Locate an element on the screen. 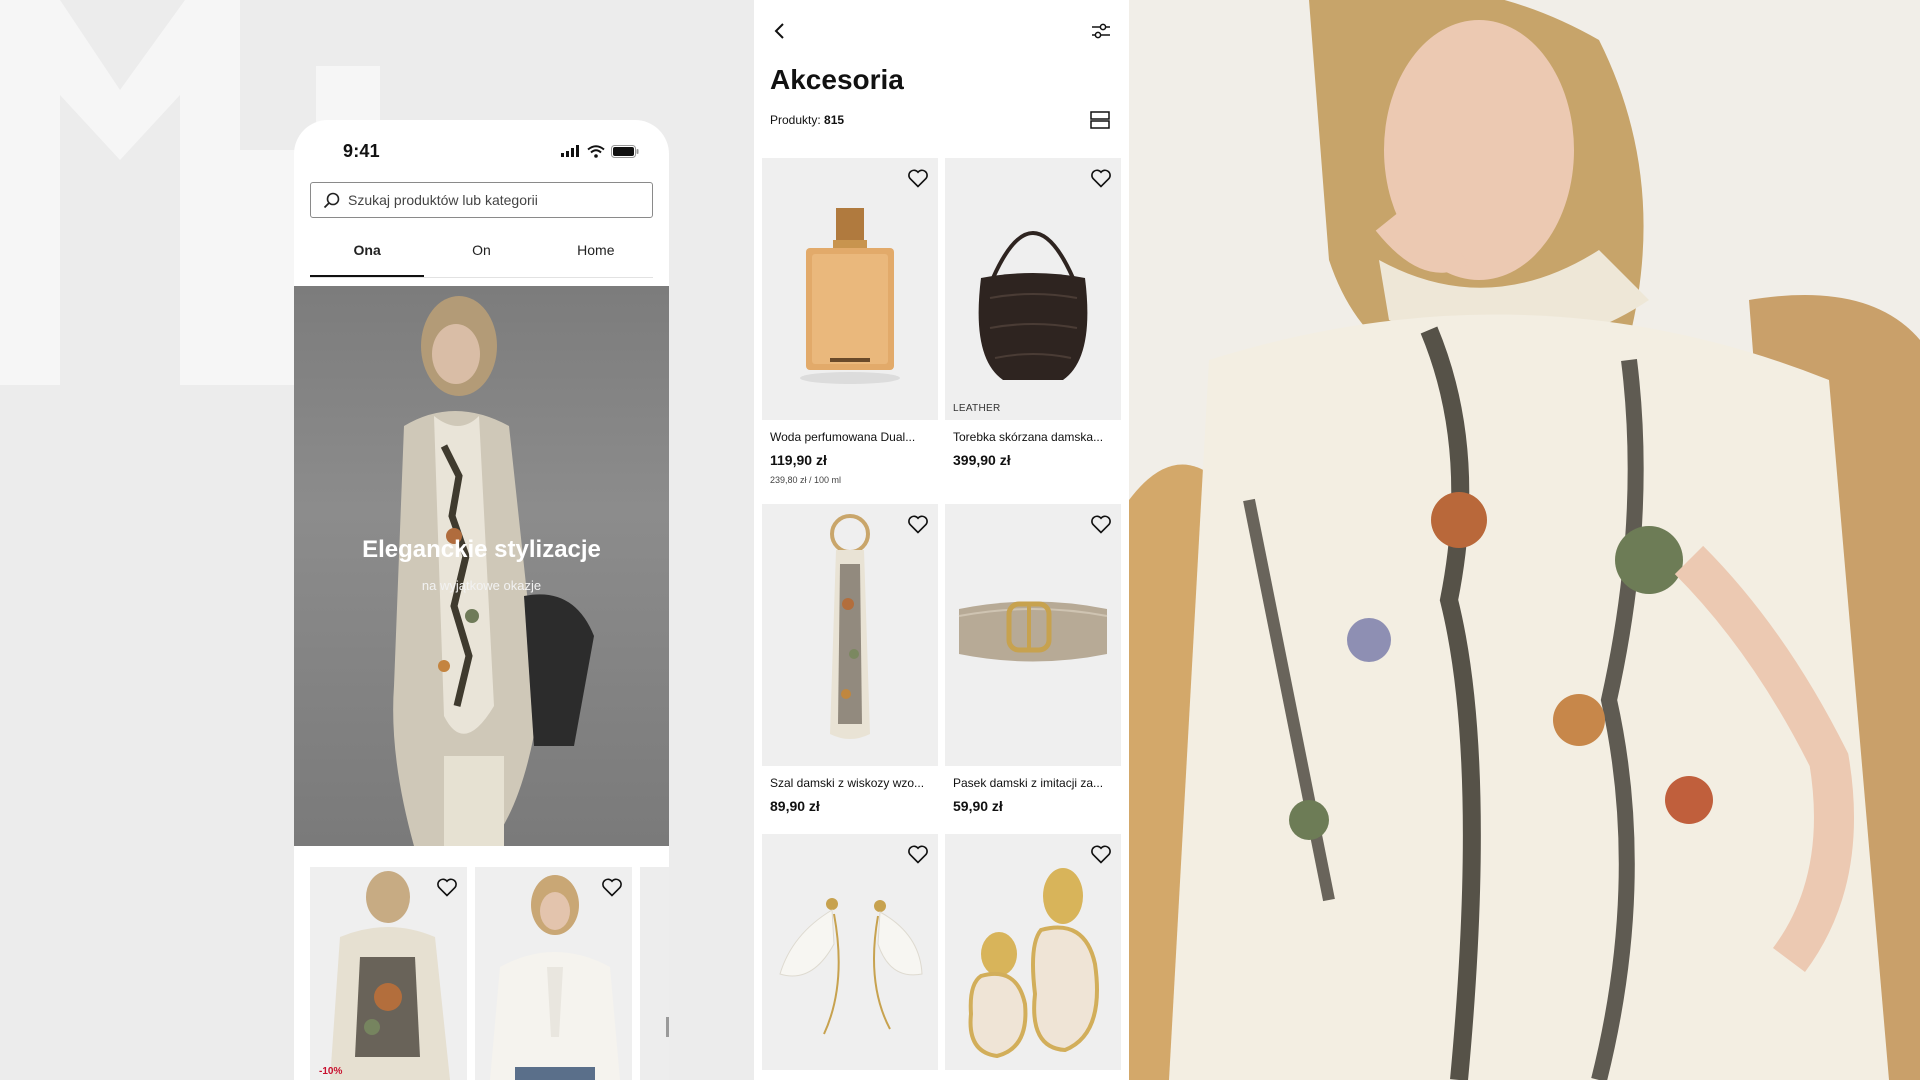 The image size is (1920, 1080). scarf-image is located at coordinates (850, 626).